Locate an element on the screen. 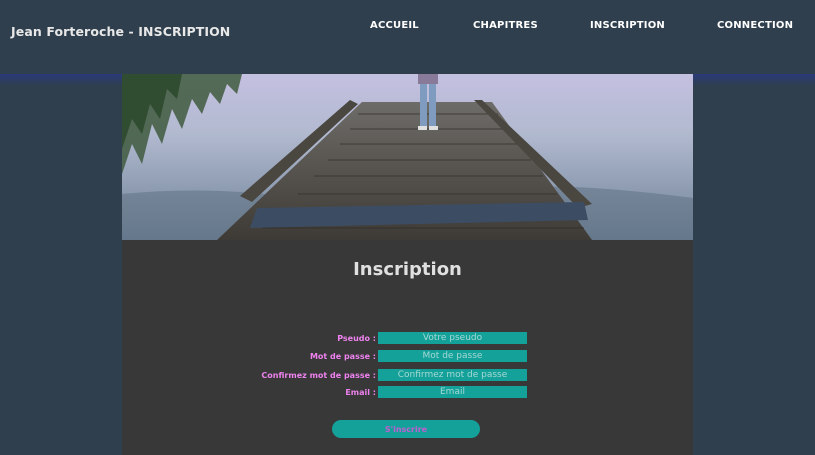 Image resolution: width=815 pixels, height=455 pixels. pseudo-row: Pseudo : is located at coordinates (407, 338).